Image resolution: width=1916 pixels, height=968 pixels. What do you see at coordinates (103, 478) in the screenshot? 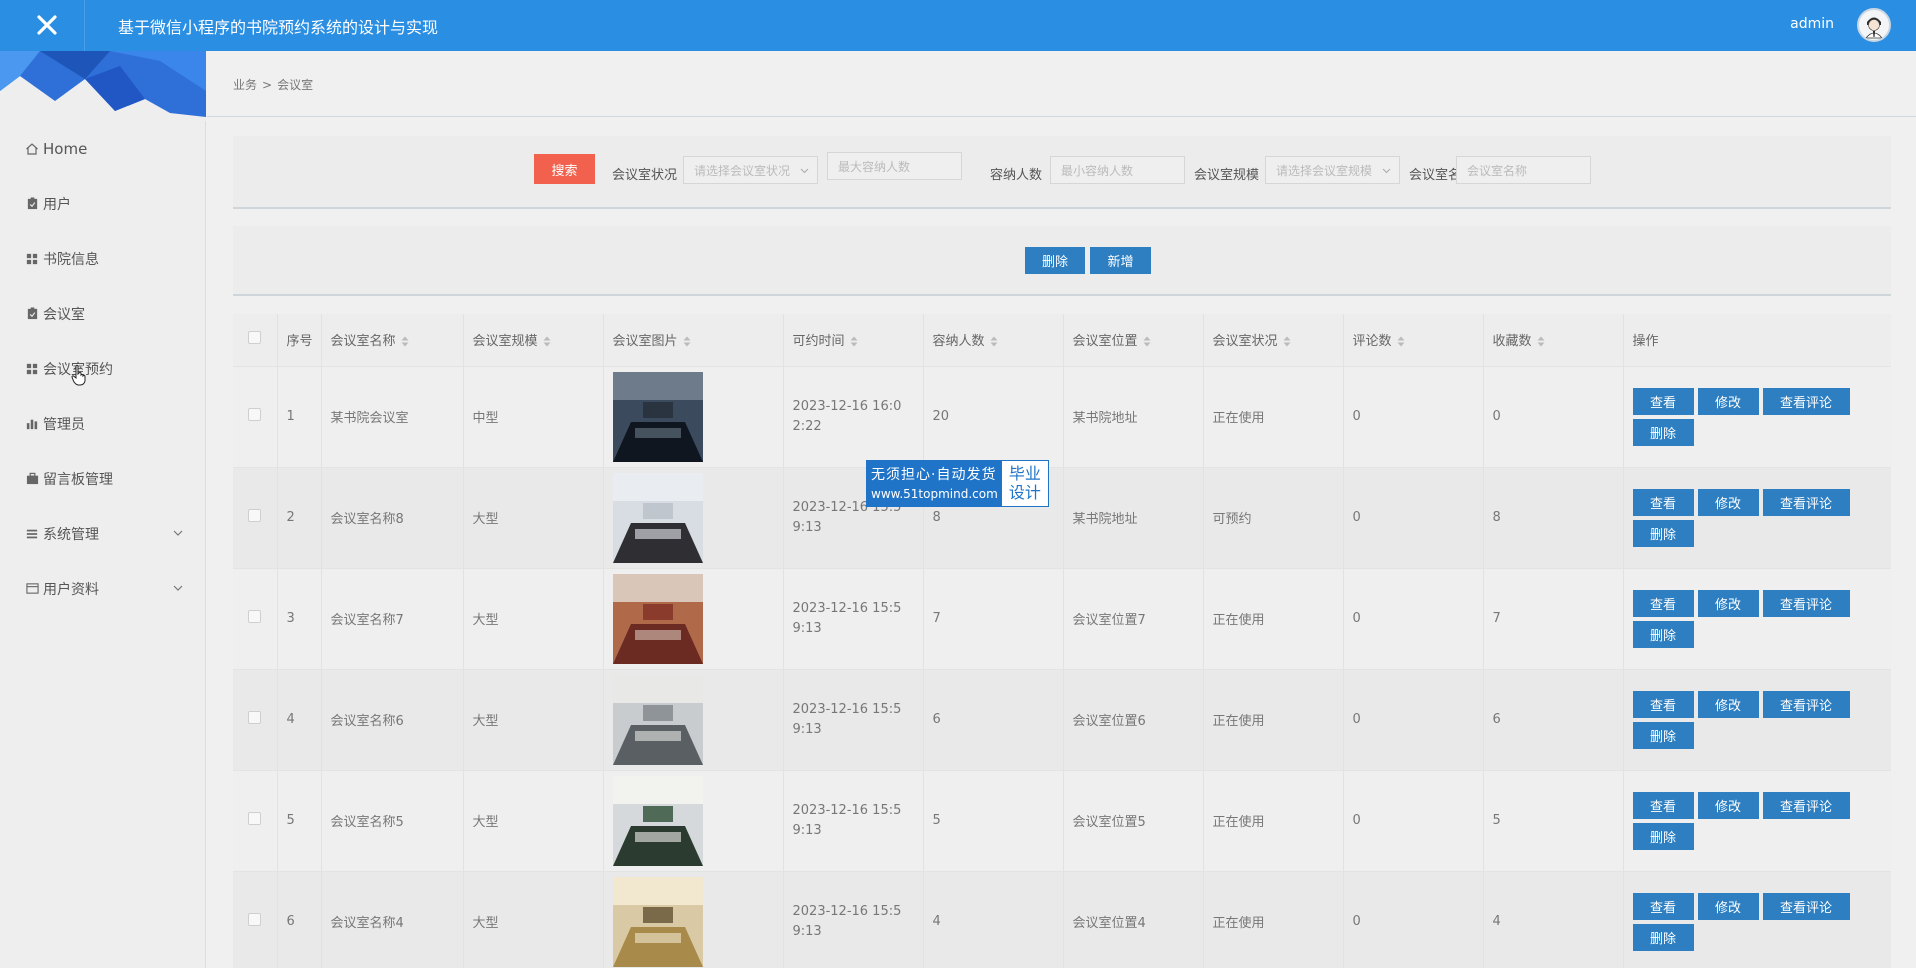
I see `sidebar-item-message-board: 留言板管理` at bounding box center [103, 478].